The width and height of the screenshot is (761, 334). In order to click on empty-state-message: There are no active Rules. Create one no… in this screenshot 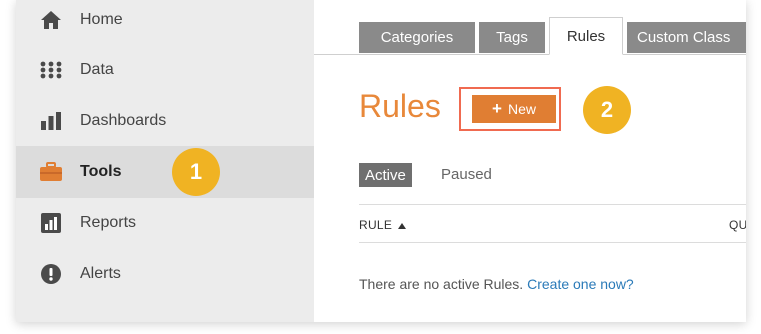, I will do `click(496, 284)`.